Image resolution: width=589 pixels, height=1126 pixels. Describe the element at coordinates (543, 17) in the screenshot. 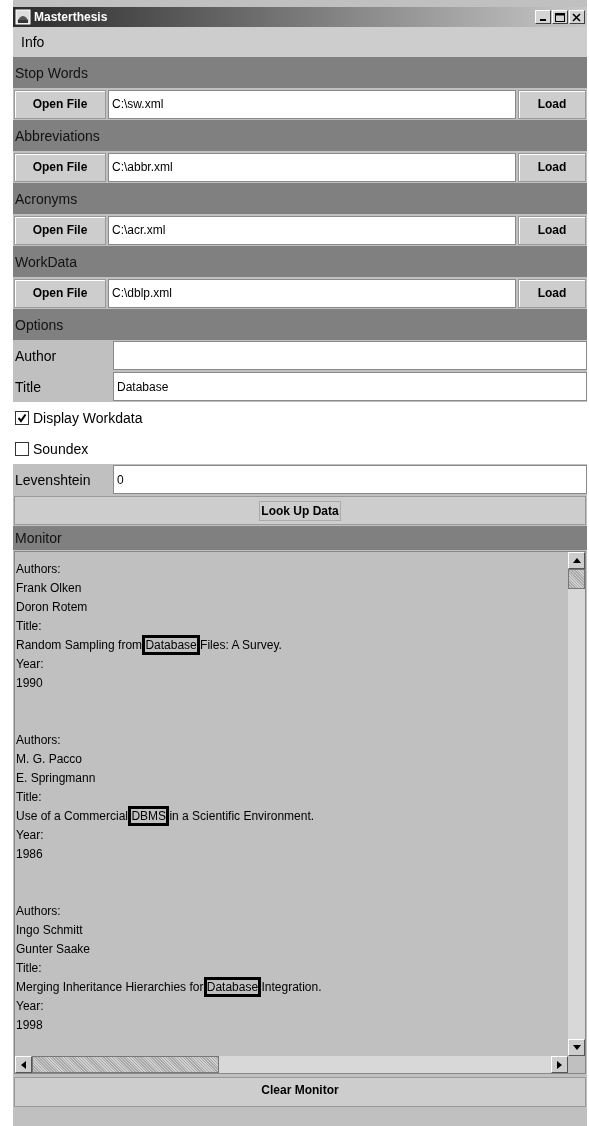

I see `minimize-button` at that location.